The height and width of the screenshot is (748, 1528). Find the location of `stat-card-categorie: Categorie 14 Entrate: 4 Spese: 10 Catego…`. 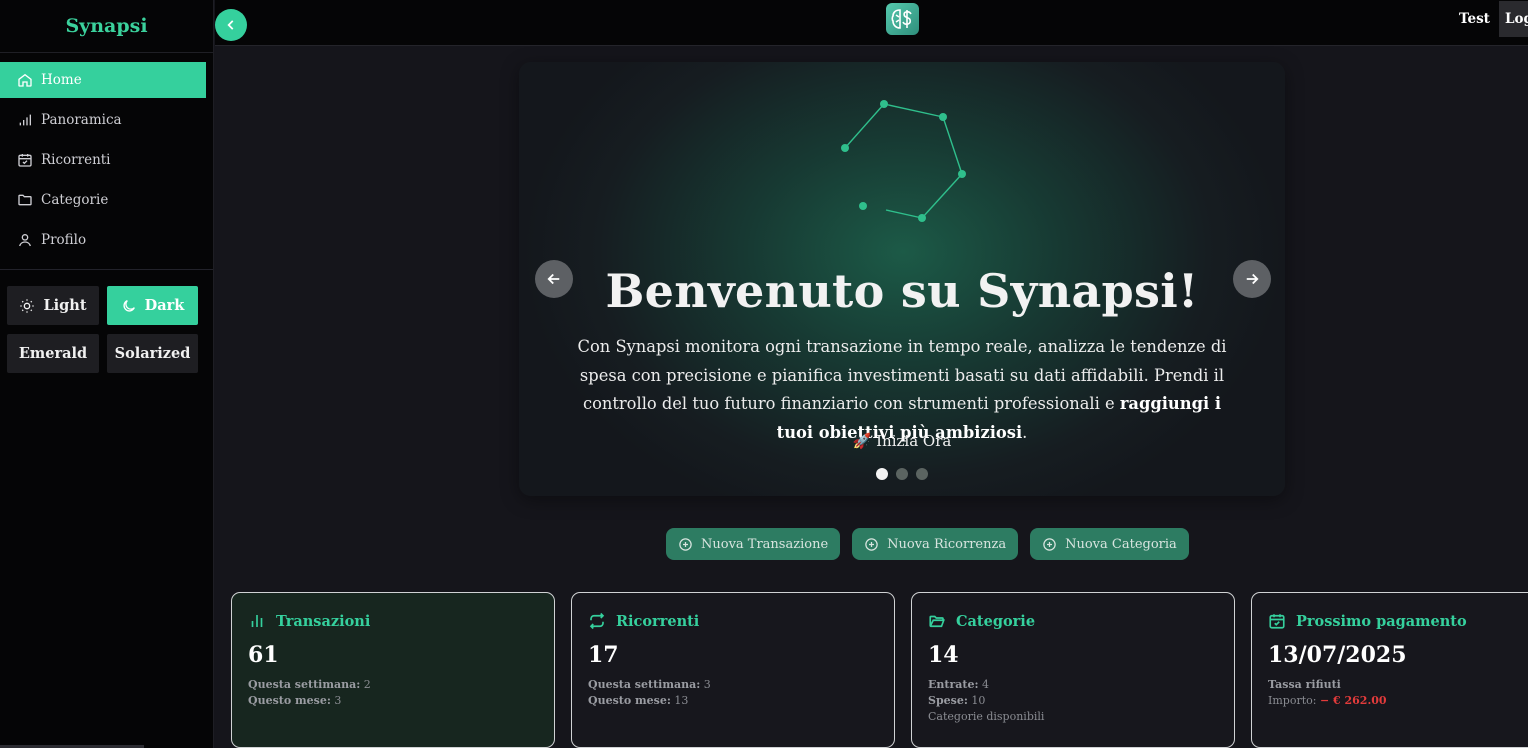

stat-card-categorie: Categorie 14 Entrate: 4 Spese: 10 Catego… is located at coordinates (1073, 670).